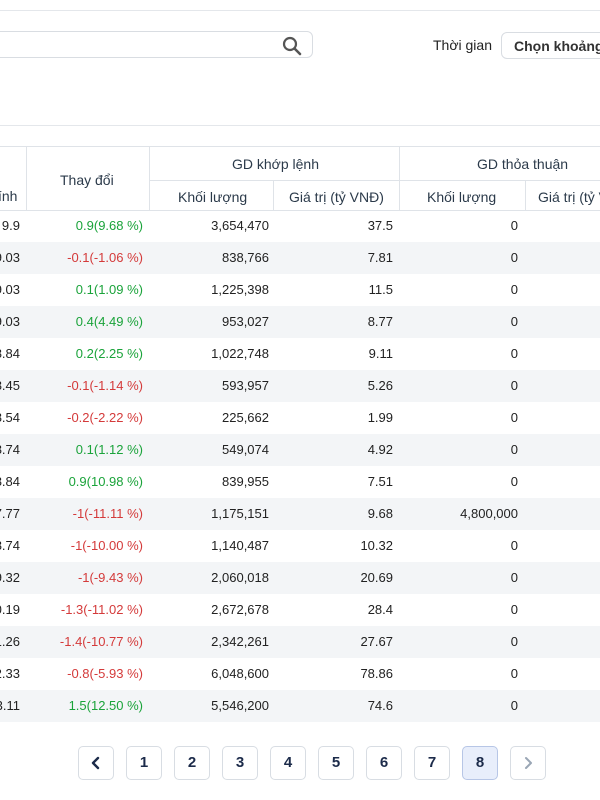 This screenshot has width=600, height=800. What do you see at coordinates (105, 705) in the screenshot?
I see `cell-change: 1.5(12.50 %)` at bounding box center [105, 705].